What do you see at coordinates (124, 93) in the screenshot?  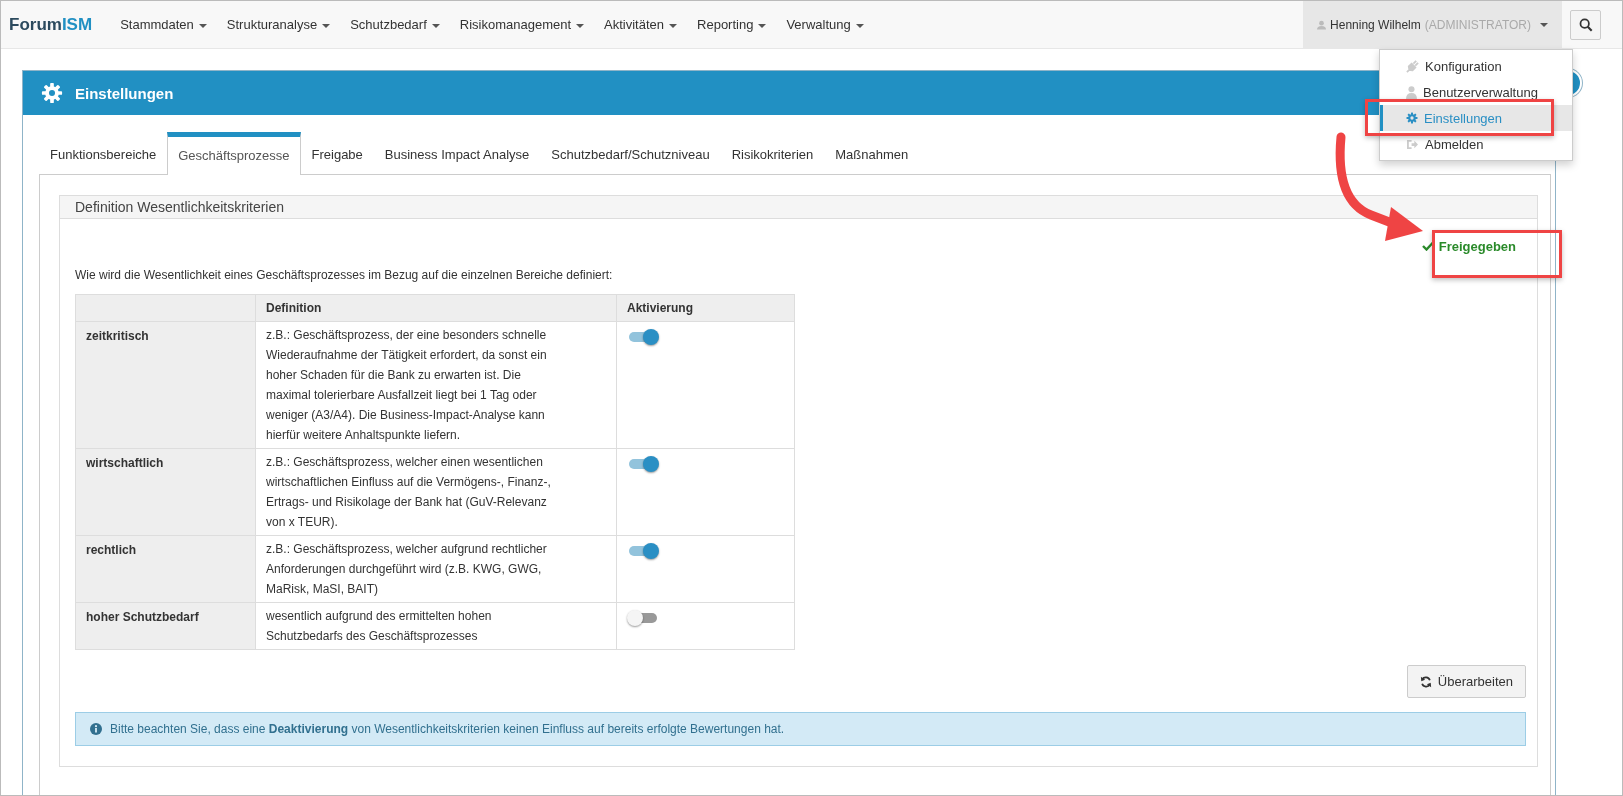 I see `panel-title: Einstellungen` at bounding box center [124, 93].